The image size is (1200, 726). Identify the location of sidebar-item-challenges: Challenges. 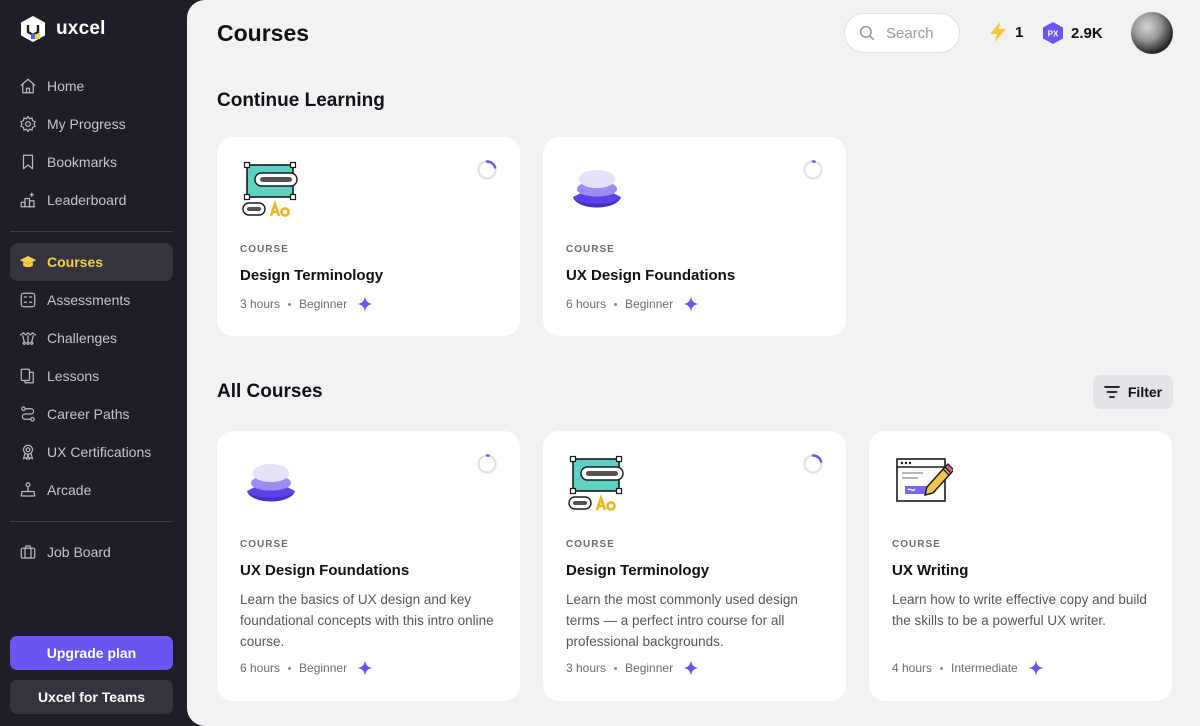
(91, 338).